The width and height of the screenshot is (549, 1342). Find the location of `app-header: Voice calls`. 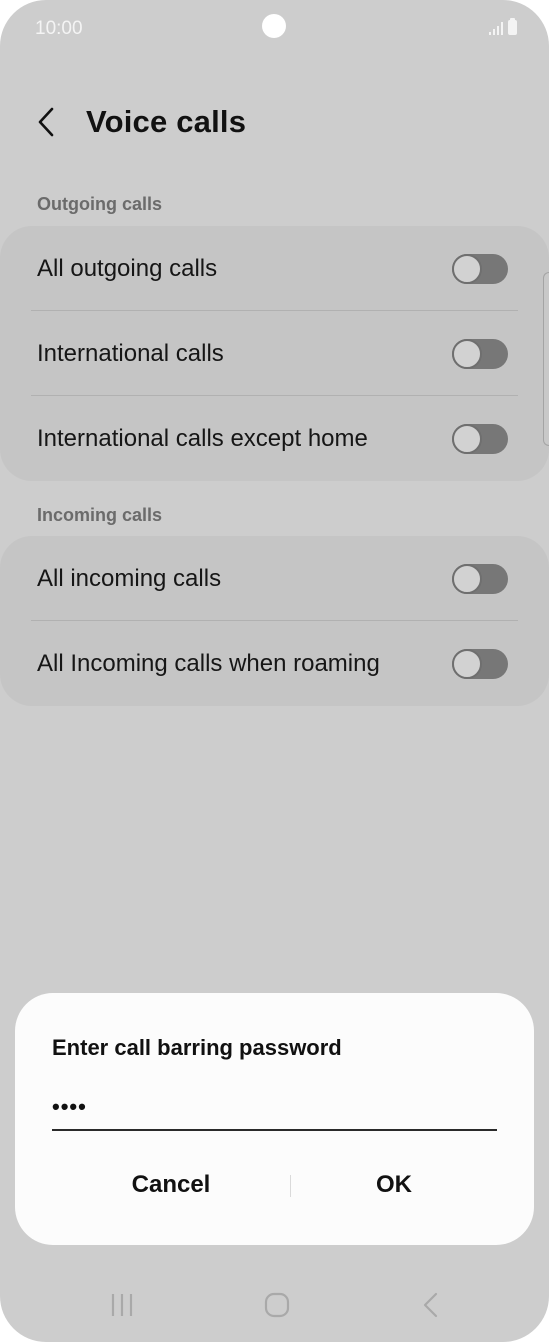

app-header: Voice calls is located at coordinates (274, 122).